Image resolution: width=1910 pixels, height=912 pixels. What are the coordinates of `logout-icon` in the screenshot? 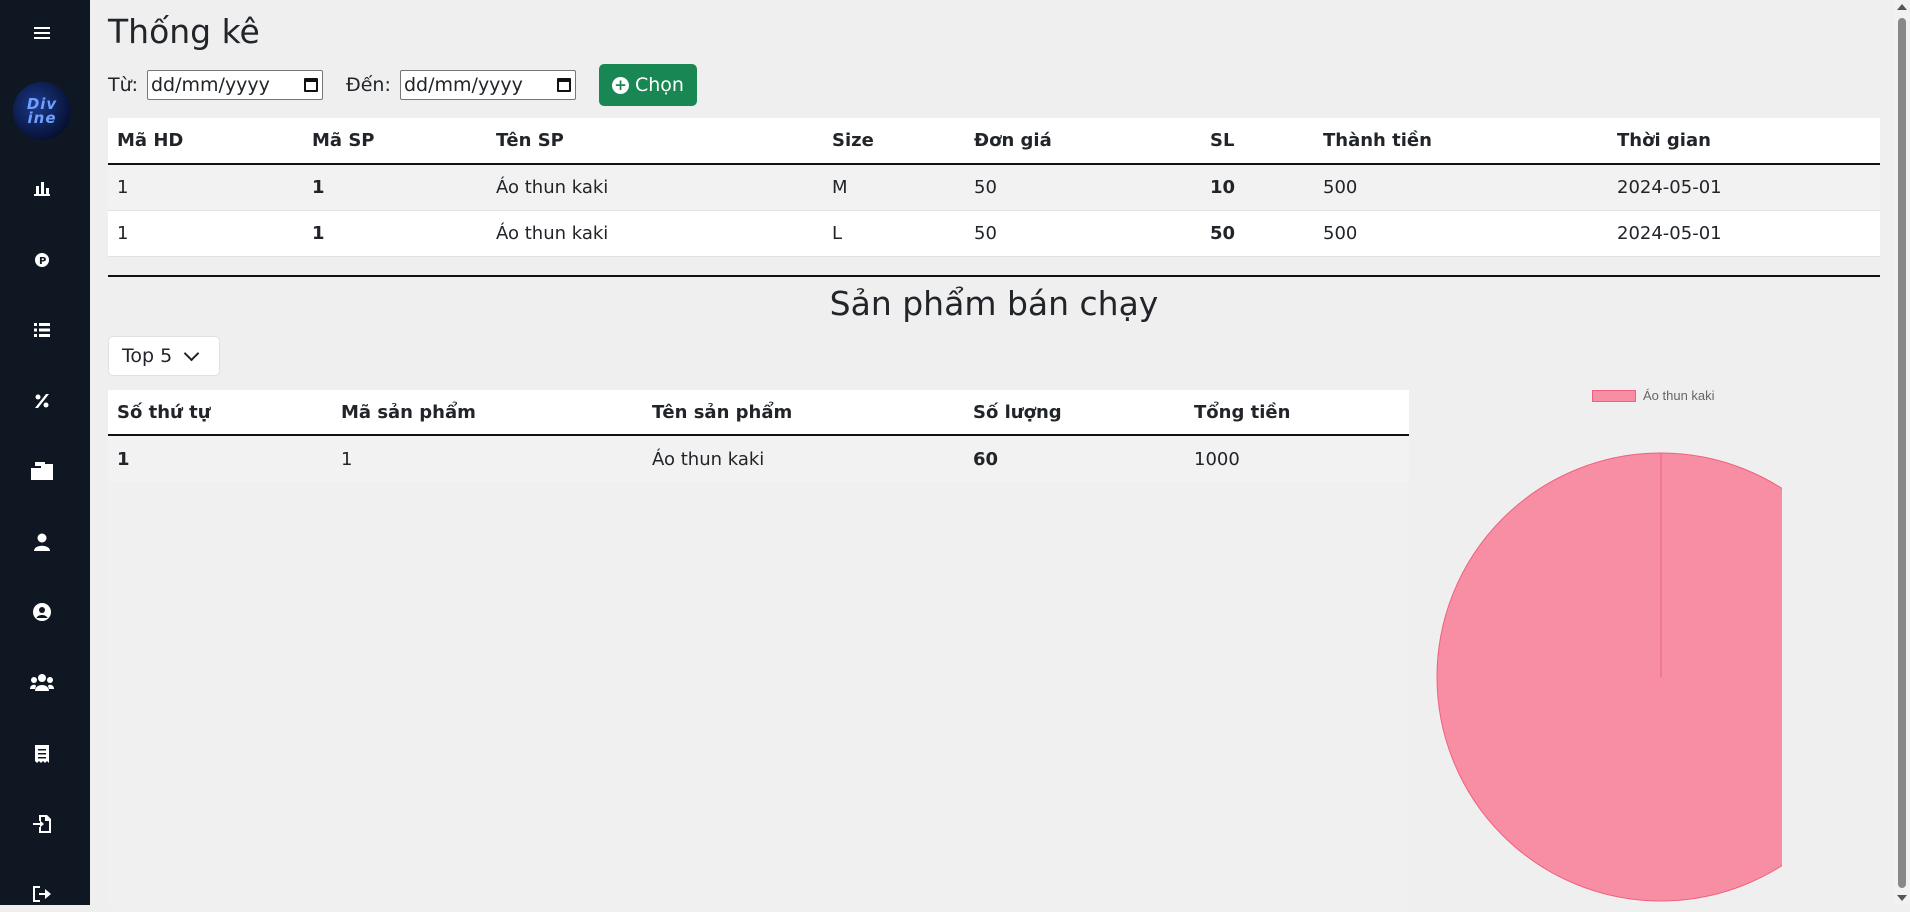 It's located at (42, 894).